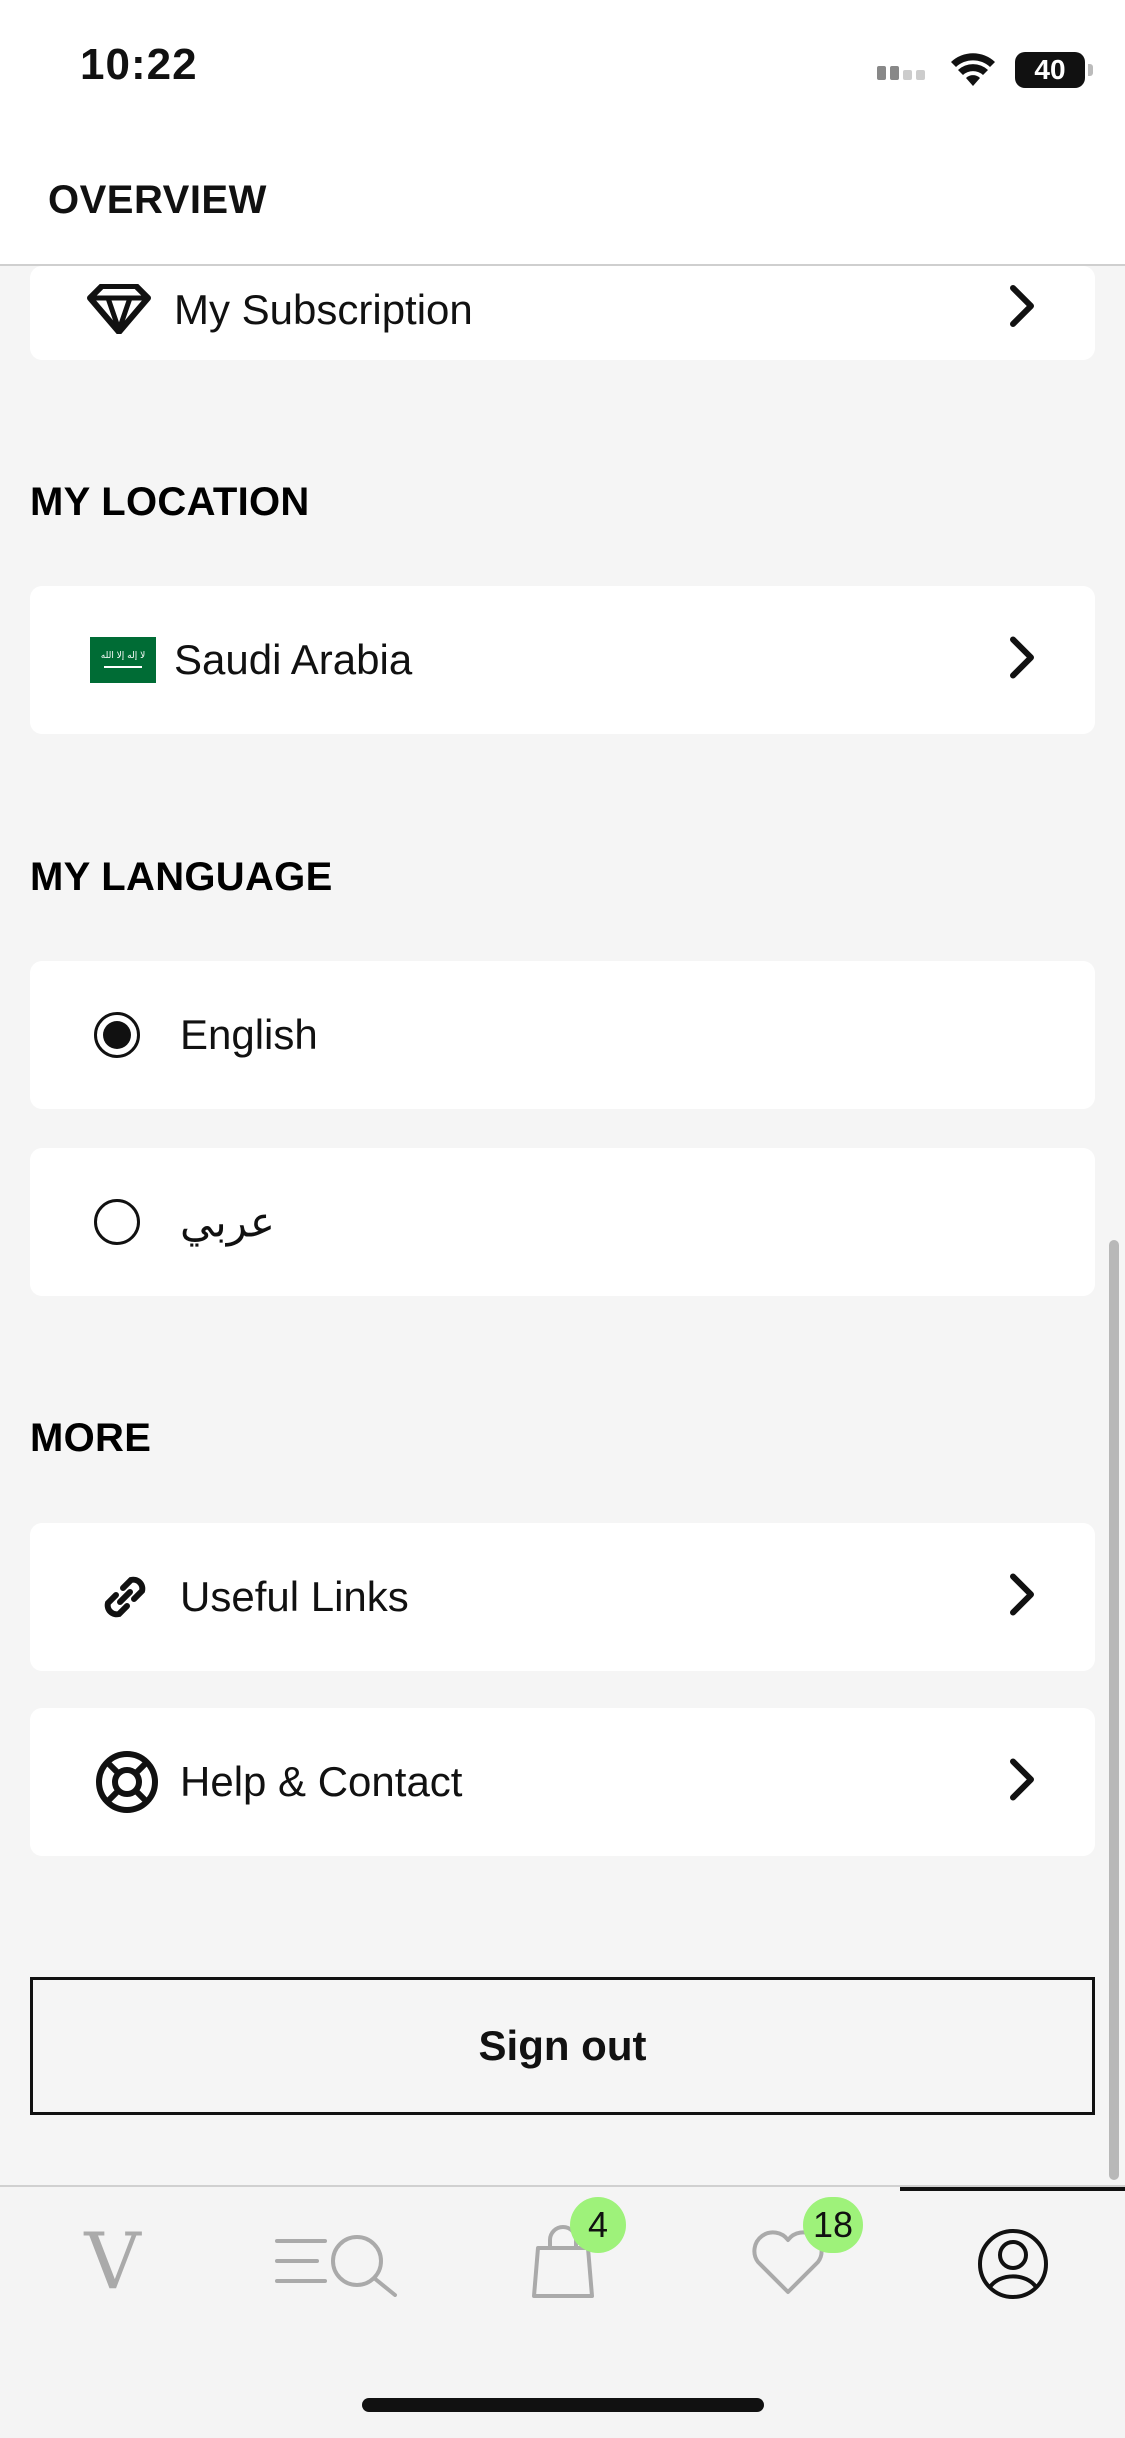 Image resolution: width=1125 pixels, height=2438 pixels. I want to click on radio-unselected-icon, so click(117, 1222).